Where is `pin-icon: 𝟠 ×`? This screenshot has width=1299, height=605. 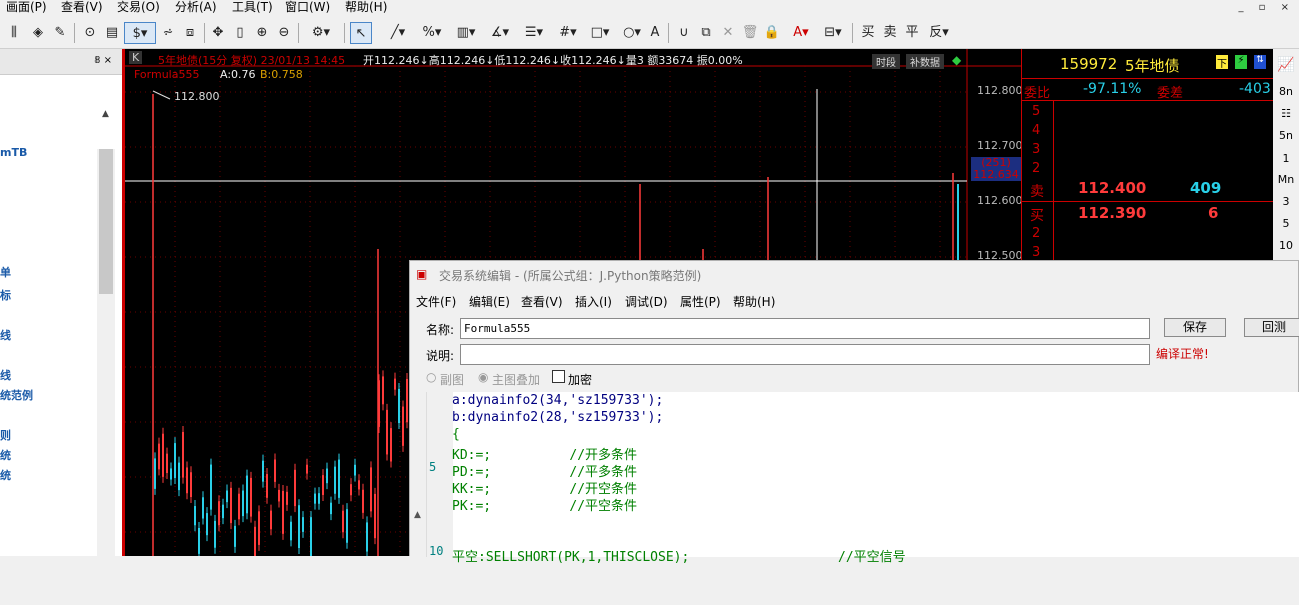
pin-icon: 𝟠 × is located at coordinates (103, 60).